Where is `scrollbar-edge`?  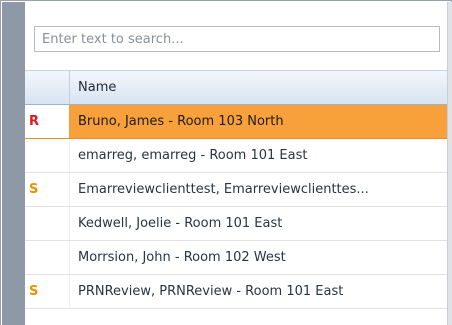
scrollbar-edge is located at coordinates (449, 163).